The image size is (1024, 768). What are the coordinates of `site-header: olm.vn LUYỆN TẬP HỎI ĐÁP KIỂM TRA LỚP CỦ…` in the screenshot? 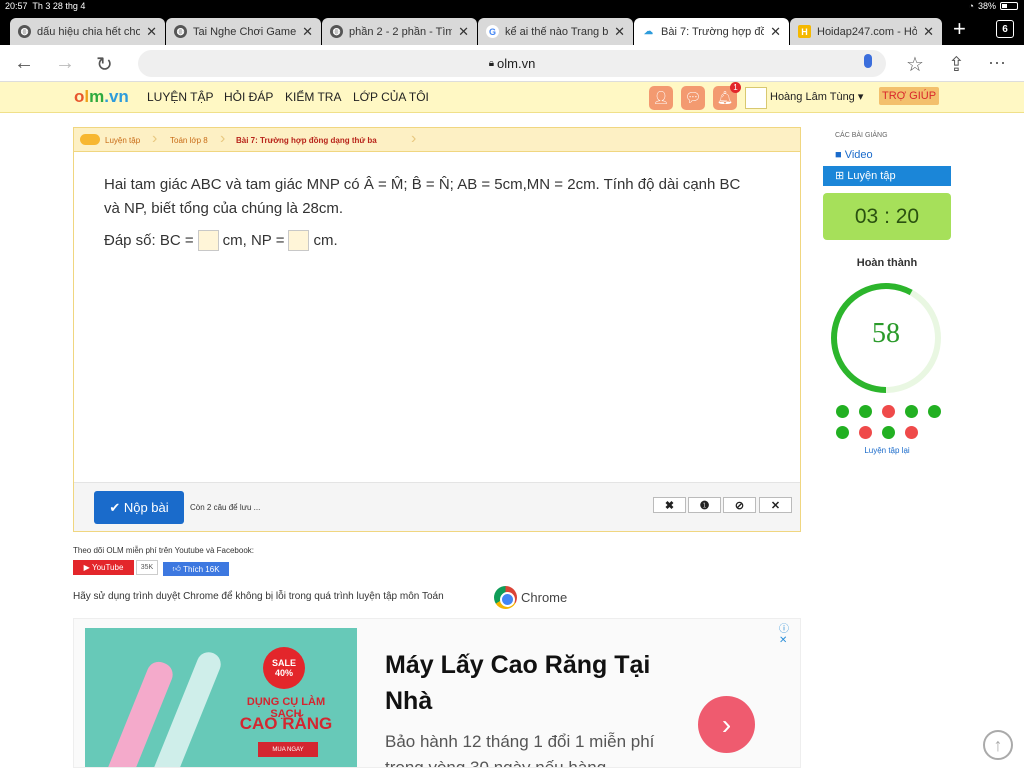 It's located at (512, 97).